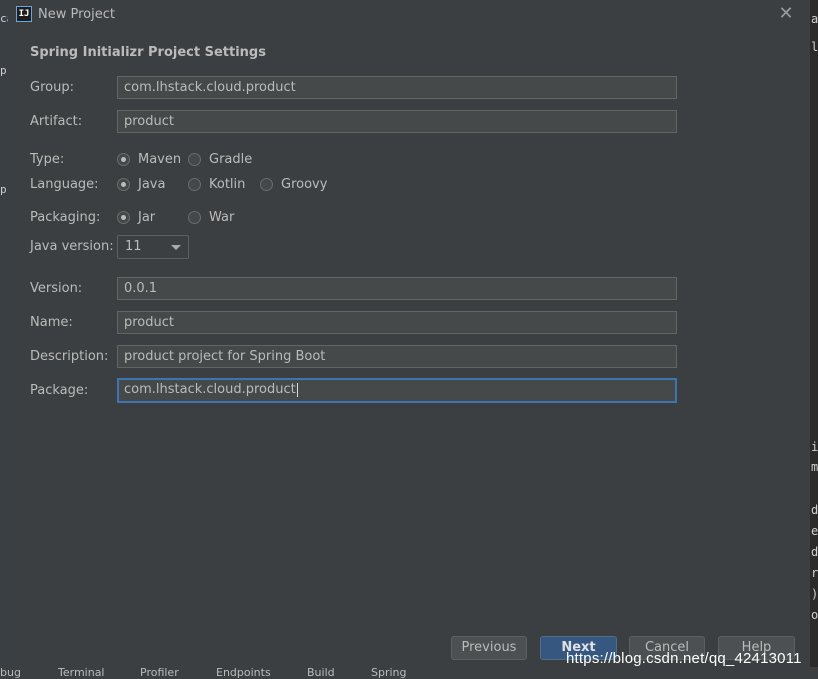  I want to click on tool-tab-spring: Spring, so click(389, 673).